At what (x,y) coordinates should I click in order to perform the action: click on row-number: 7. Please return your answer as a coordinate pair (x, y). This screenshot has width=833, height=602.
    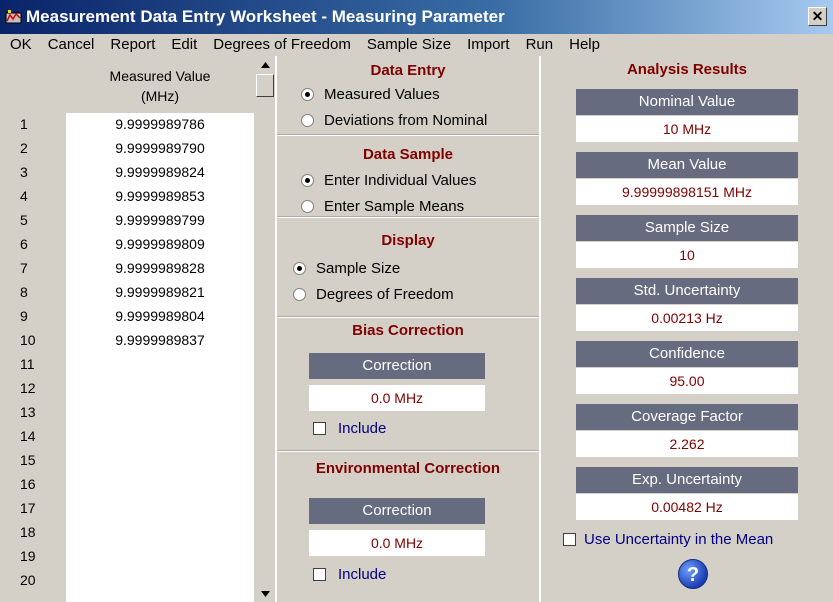
    Looking at the image, I should click on (24, 268).